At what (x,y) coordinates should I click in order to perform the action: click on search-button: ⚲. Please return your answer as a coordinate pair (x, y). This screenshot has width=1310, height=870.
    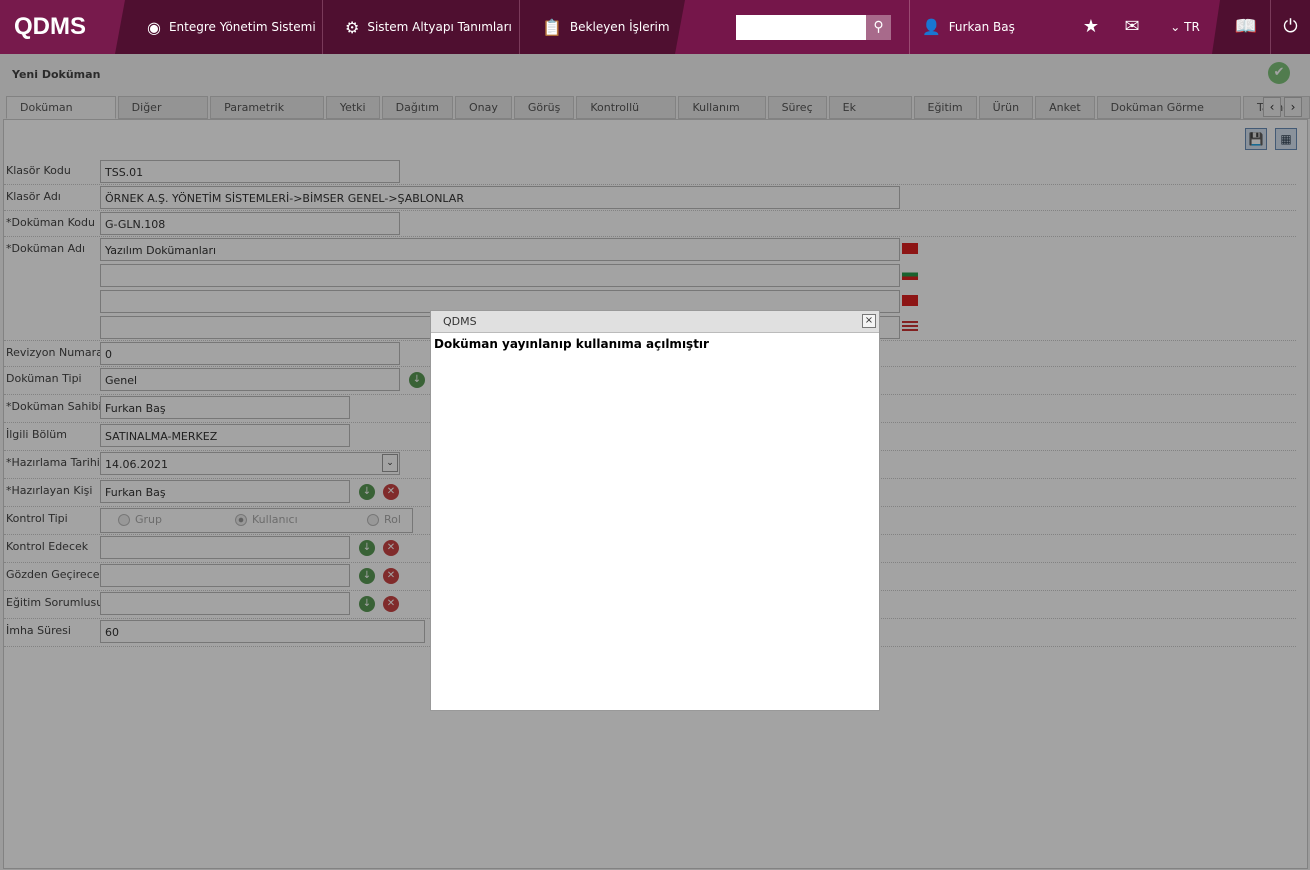
    Looking at the image, I should click on (878, 27).